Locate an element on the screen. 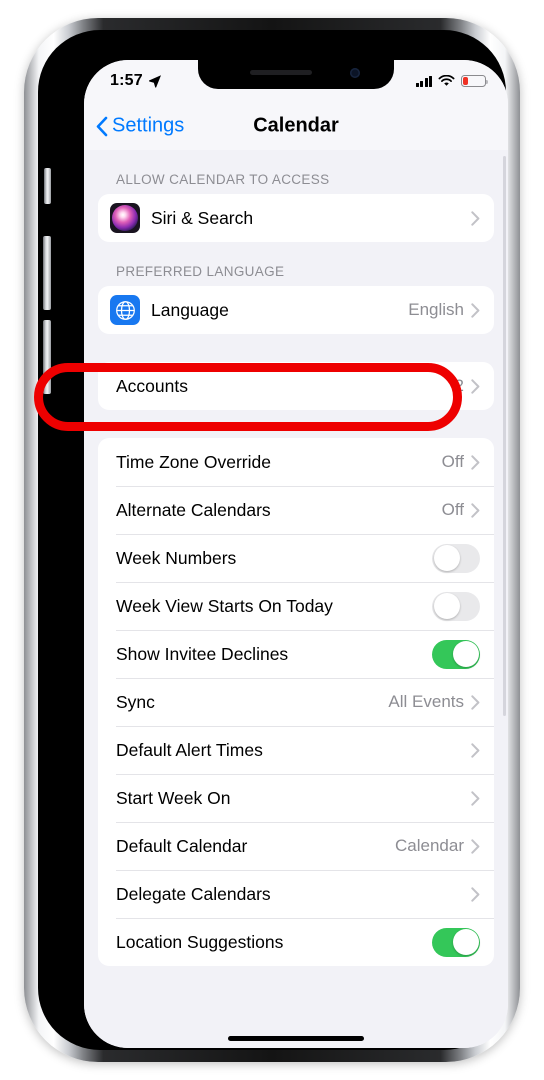 This screenshot has width=544, height=1080. status-bar-right is located at coordinates (452, 81).